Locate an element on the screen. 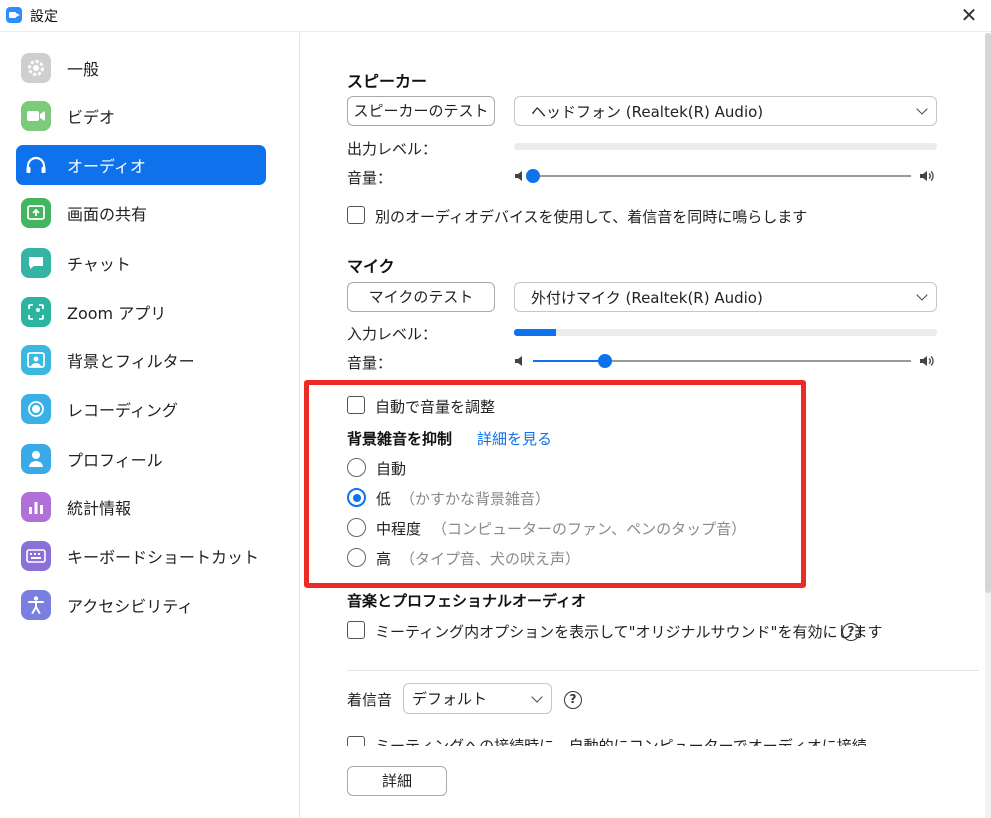  sidebar-item-zoom-apps: Zoom アプリ is located at coordinates (141, 312).